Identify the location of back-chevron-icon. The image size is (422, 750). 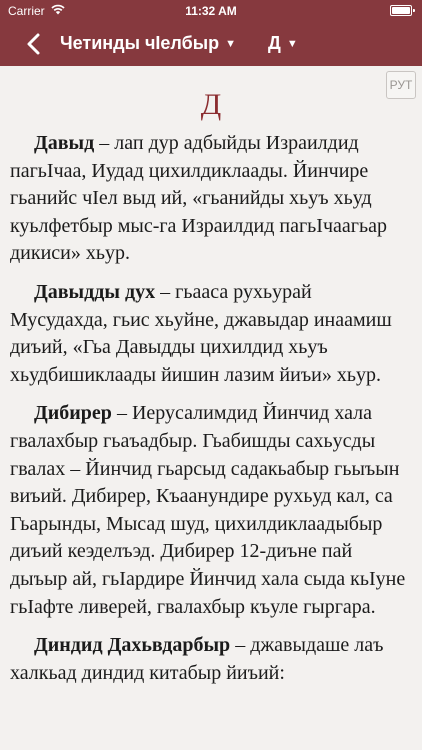
(34, 44).